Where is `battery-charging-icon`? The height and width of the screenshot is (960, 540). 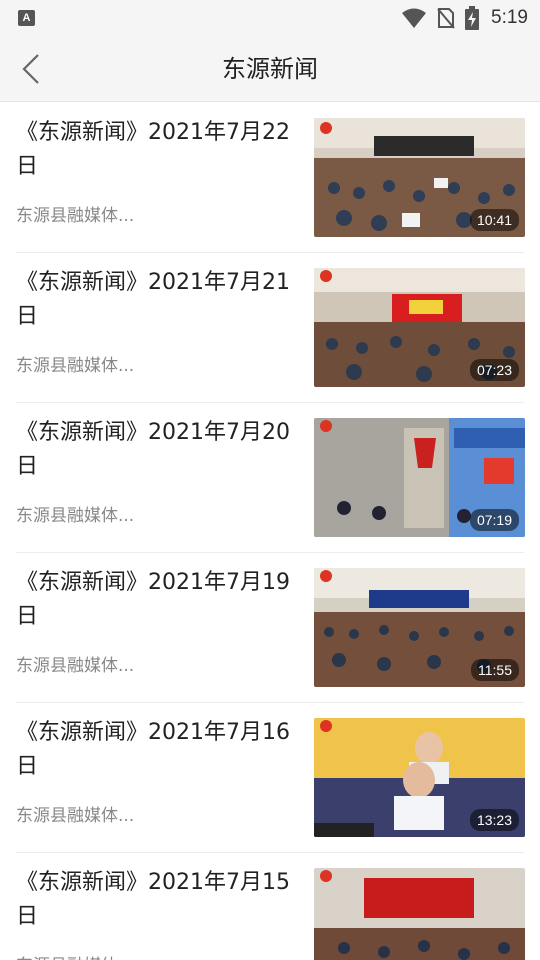 battery-charging-icon is located at coordinates (472, 18).